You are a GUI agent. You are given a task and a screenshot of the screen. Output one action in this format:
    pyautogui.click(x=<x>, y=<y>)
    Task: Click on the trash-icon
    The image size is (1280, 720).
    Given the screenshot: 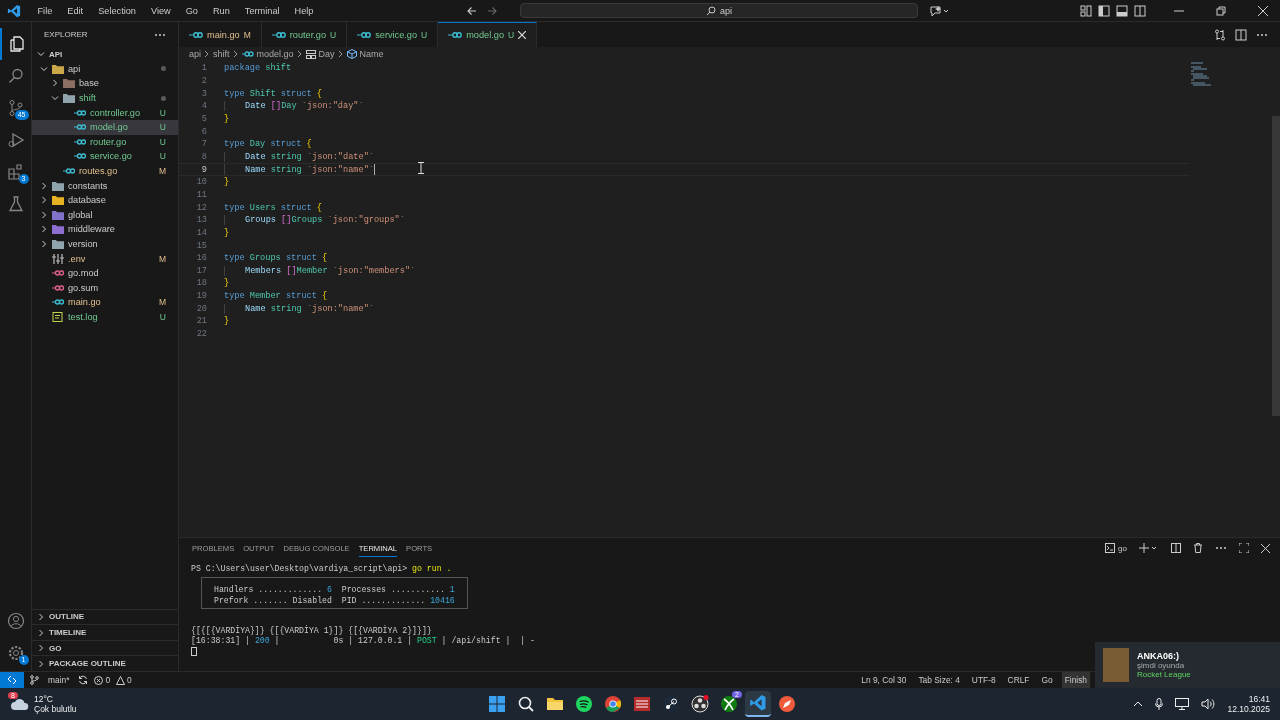 What is the action you would take?
    pyautogui.click(x=1198, y=548)
    